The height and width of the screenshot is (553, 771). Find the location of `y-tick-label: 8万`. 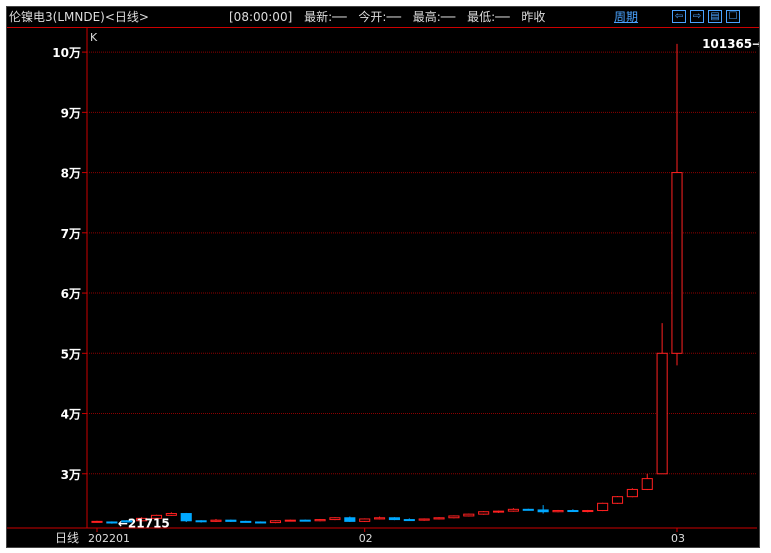

y-tick-label: 8万 is located at coordinates (71, 174).